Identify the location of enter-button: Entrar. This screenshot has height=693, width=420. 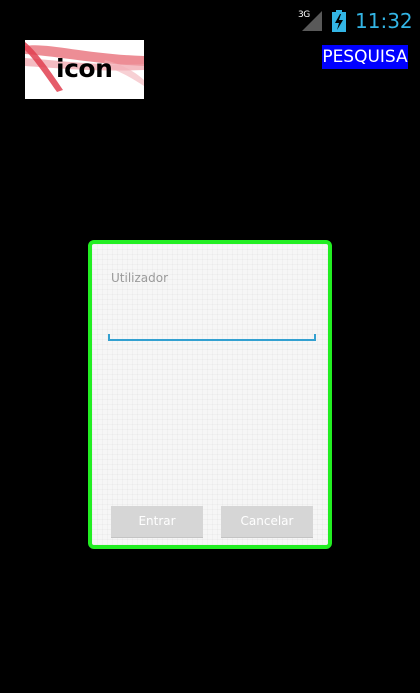
(157, 522).